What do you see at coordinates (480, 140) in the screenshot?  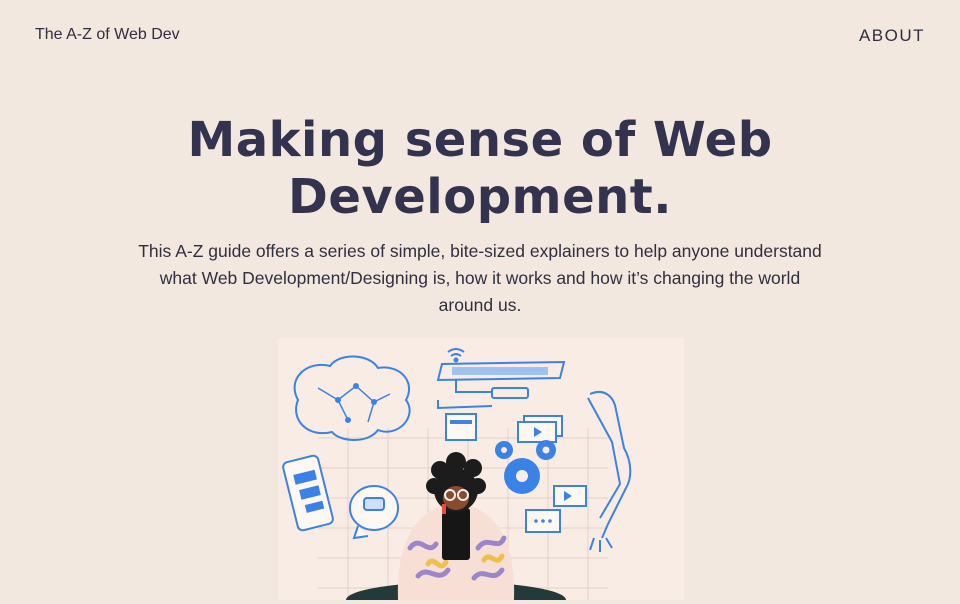 I see `hero-title-line-1: Making sense of Web` at bounding box center [480, 140].